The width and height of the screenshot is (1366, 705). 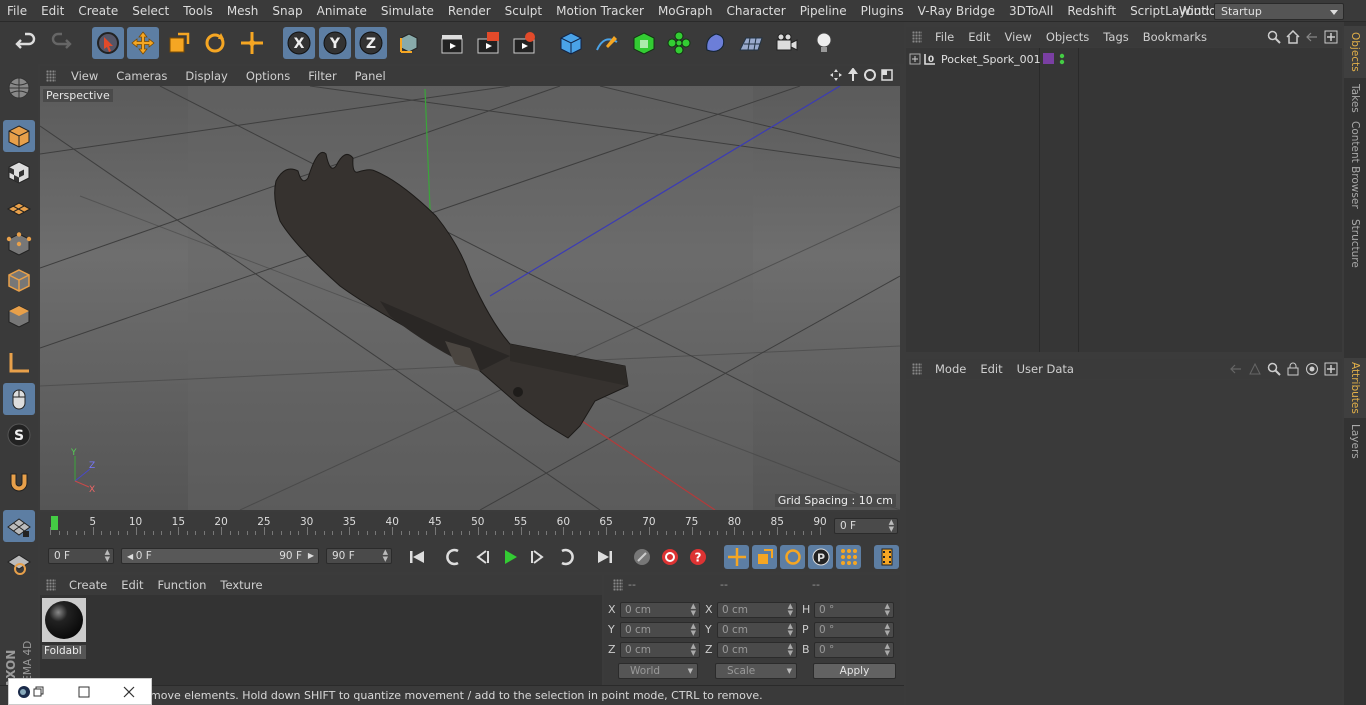 What do you see at coordinates (755, 11) in the screenshot?
I see `menu-character: Character` at bounding box center [755, 11].